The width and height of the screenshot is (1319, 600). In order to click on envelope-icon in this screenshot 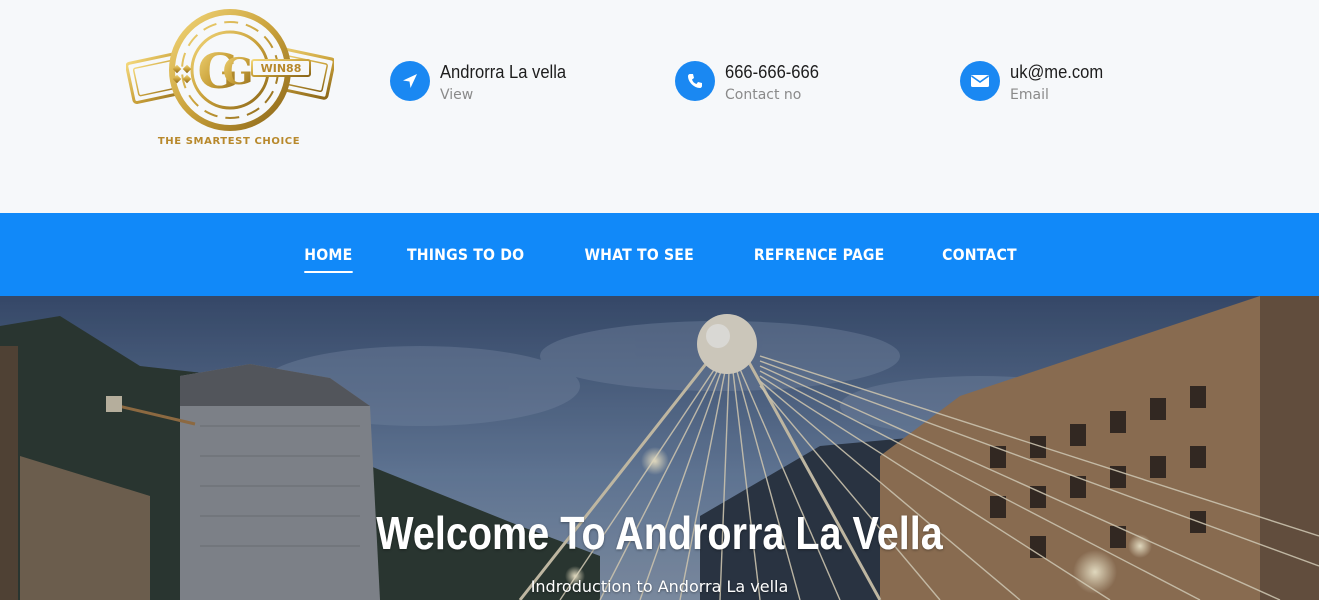, I will do `click(980, 81)`.